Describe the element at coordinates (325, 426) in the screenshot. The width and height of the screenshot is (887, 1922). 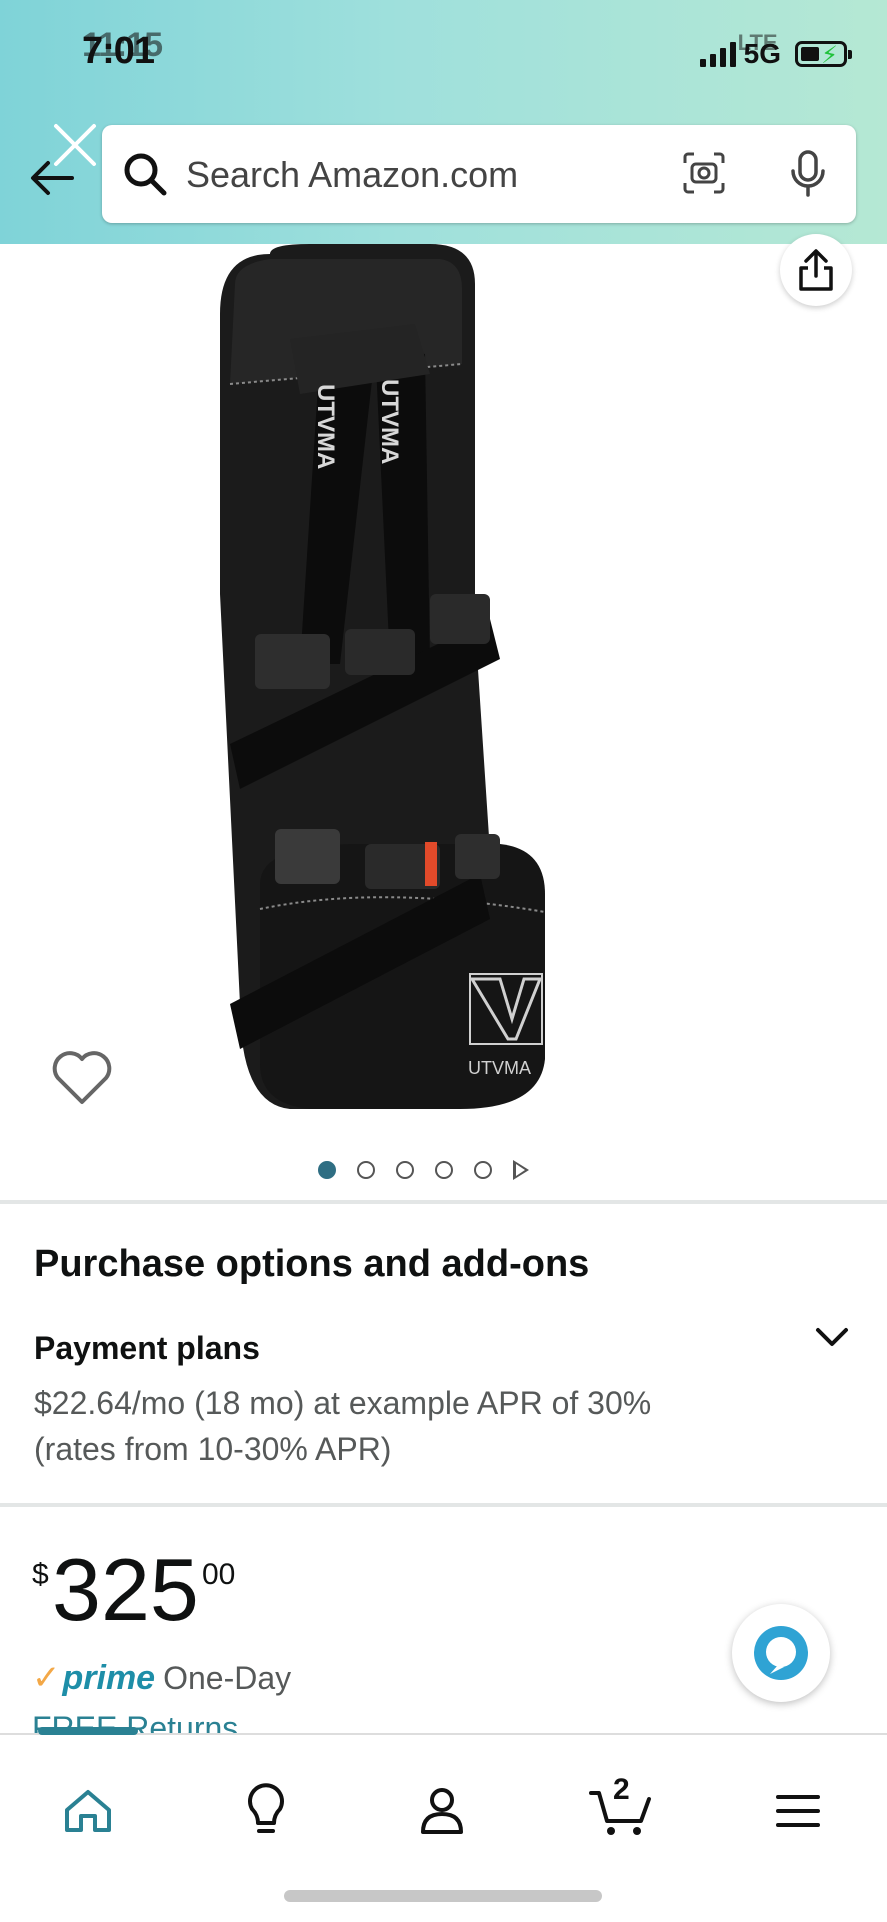
I see `strap-logo-left: UTVMA` at that location.